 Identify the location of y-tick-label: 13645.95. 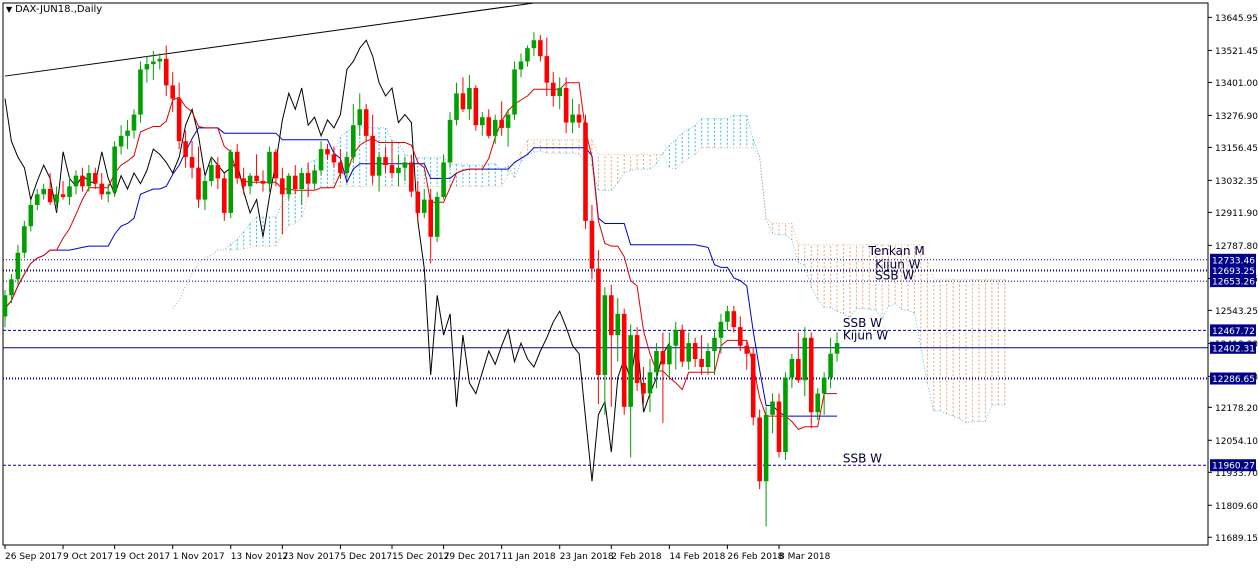
(1236, 19).